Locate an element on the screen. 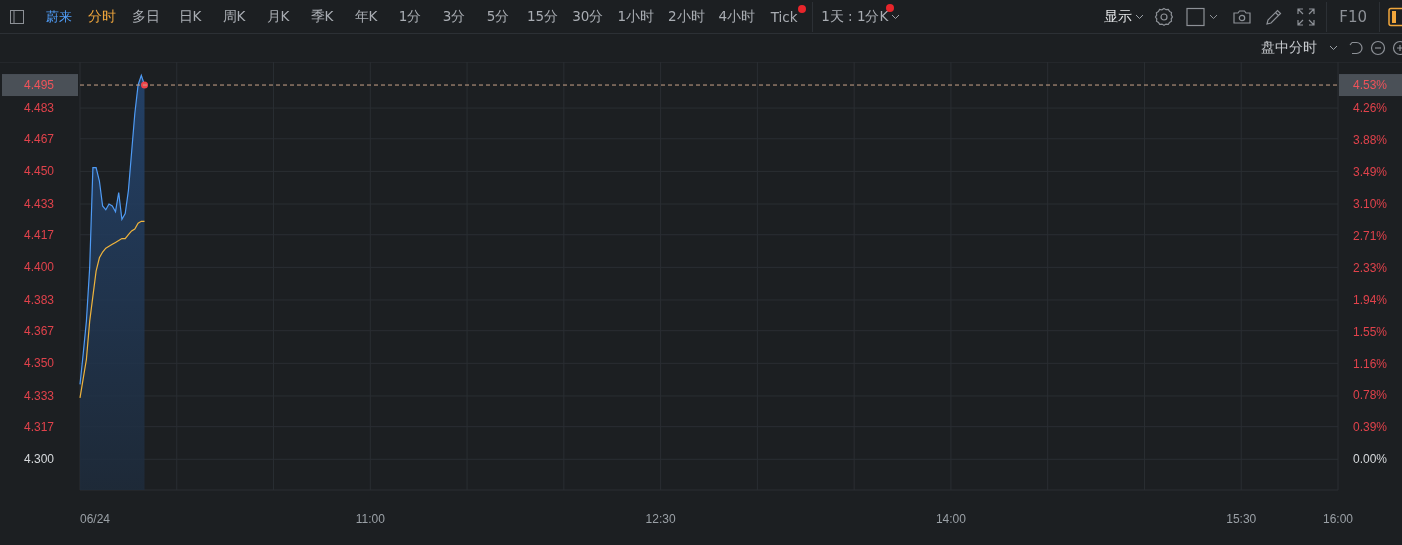  display-dropdown: 显示 is located at coordinates (1124, 16).